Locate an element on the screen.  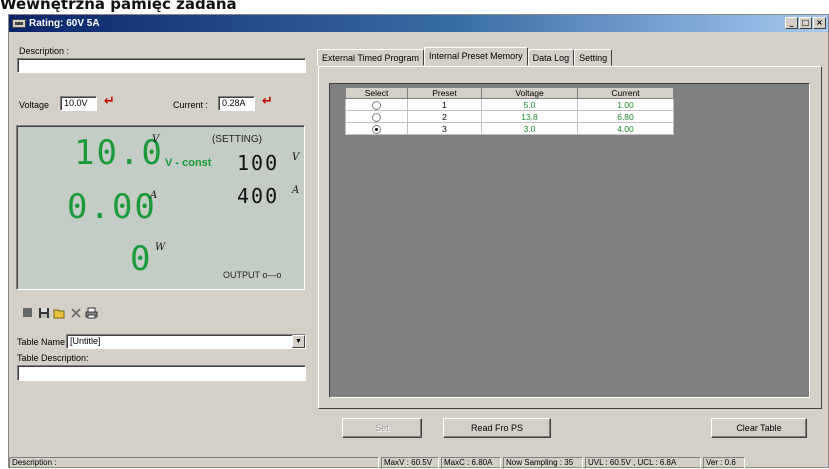
lcd-set-voltage: 100 is located at coordinates (258, 163).